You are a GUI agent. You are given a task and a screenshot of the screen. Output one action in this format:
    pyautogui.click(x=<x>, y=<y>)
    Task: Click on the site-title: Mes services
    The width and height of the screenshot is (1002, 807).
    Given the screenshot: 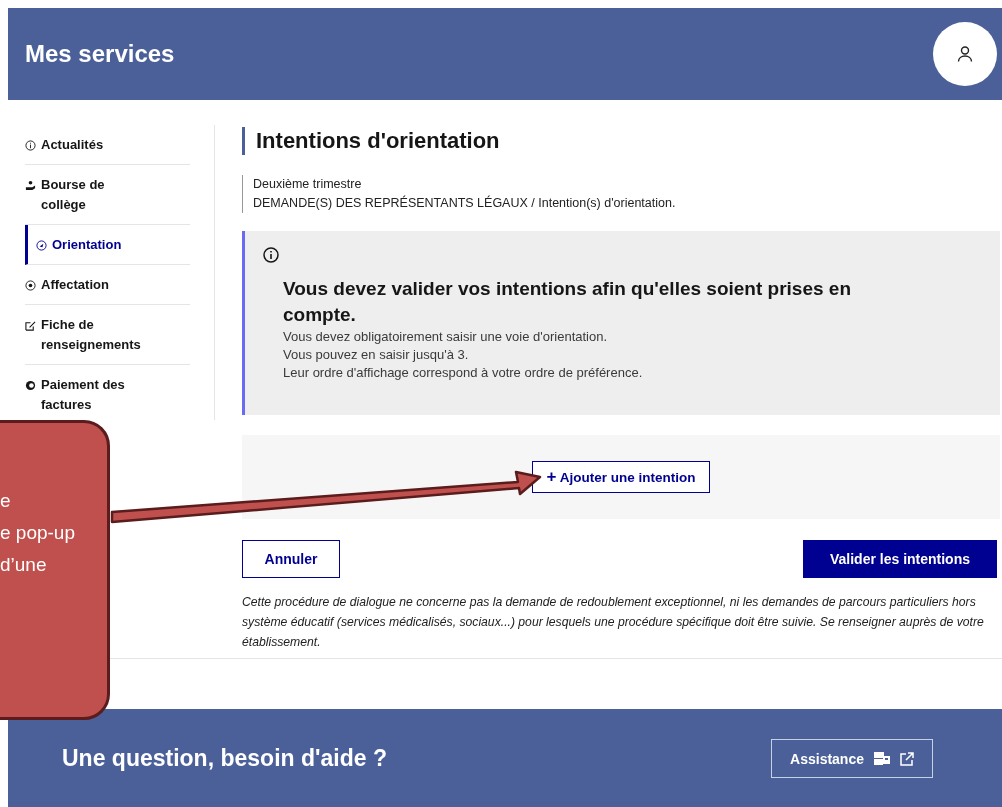 What is the action you would take?
    pyautogui.click(x=100, y=54)
    